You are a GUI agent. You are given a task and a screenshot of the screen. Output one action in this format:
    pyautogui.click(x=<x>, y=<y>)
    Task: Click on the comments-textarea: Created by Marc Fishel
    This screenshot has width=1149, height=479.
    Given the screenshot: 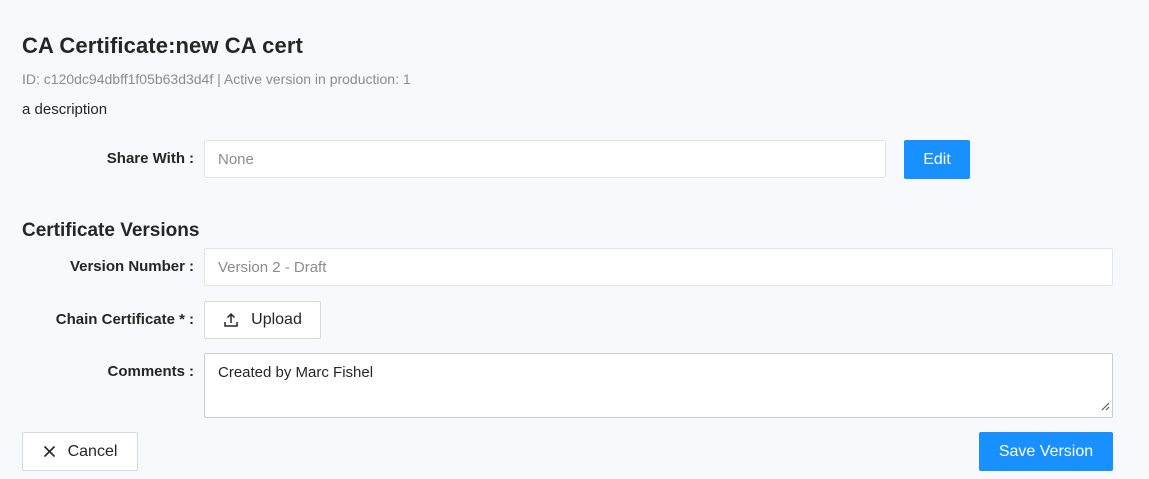 What is the action you would take?
    pyautogui.click(x=658, y=385)
    